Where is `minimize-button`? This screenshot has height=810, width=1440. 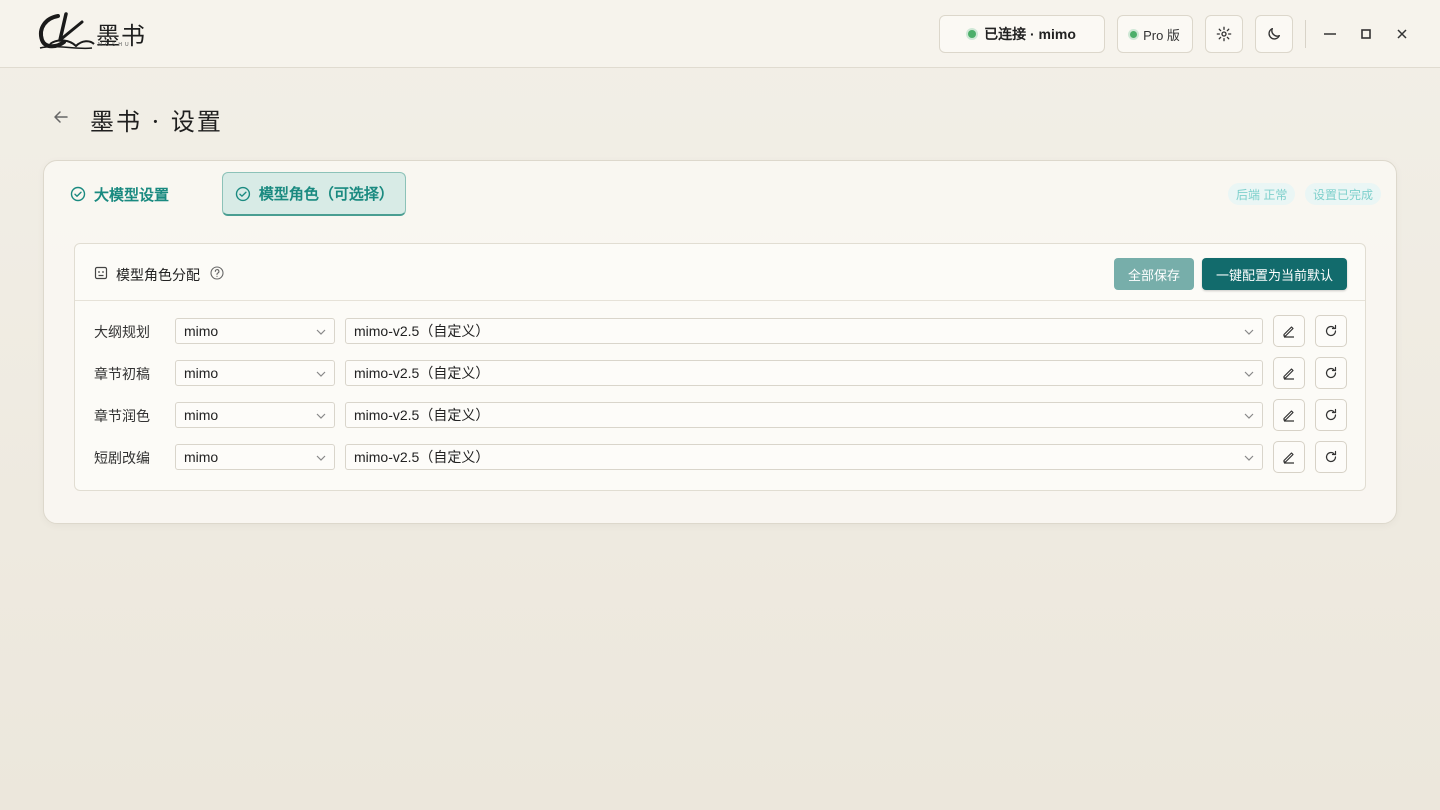 minimize-button is located at coordinates (1330, 34).